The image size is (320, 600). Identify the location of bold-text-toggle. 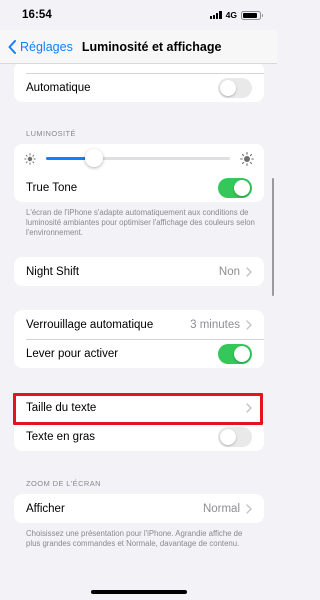
(235, 436).